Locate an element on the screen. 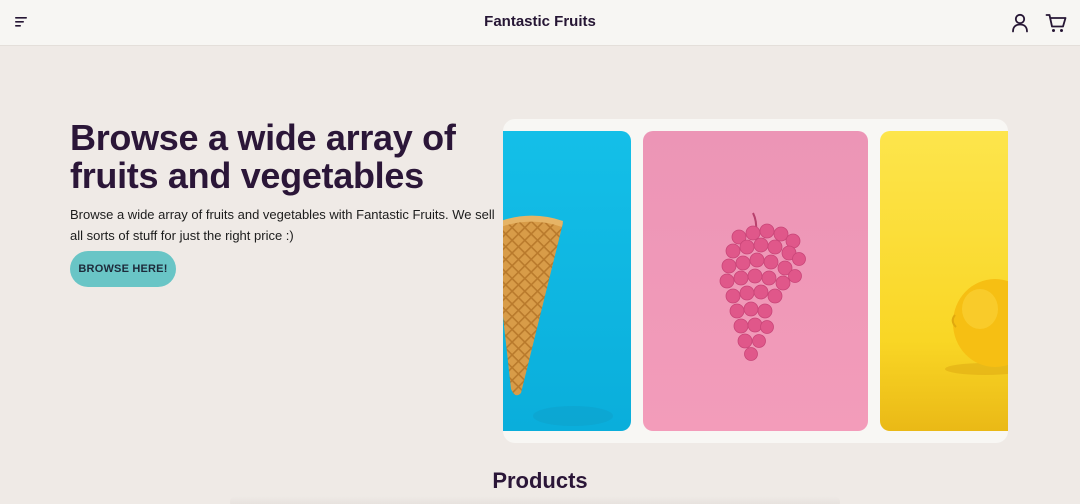 Image resolution: width=1080 pixels, height=504 pixels. carousel-slide-waffle-cone is located at coordinates (567, 281).